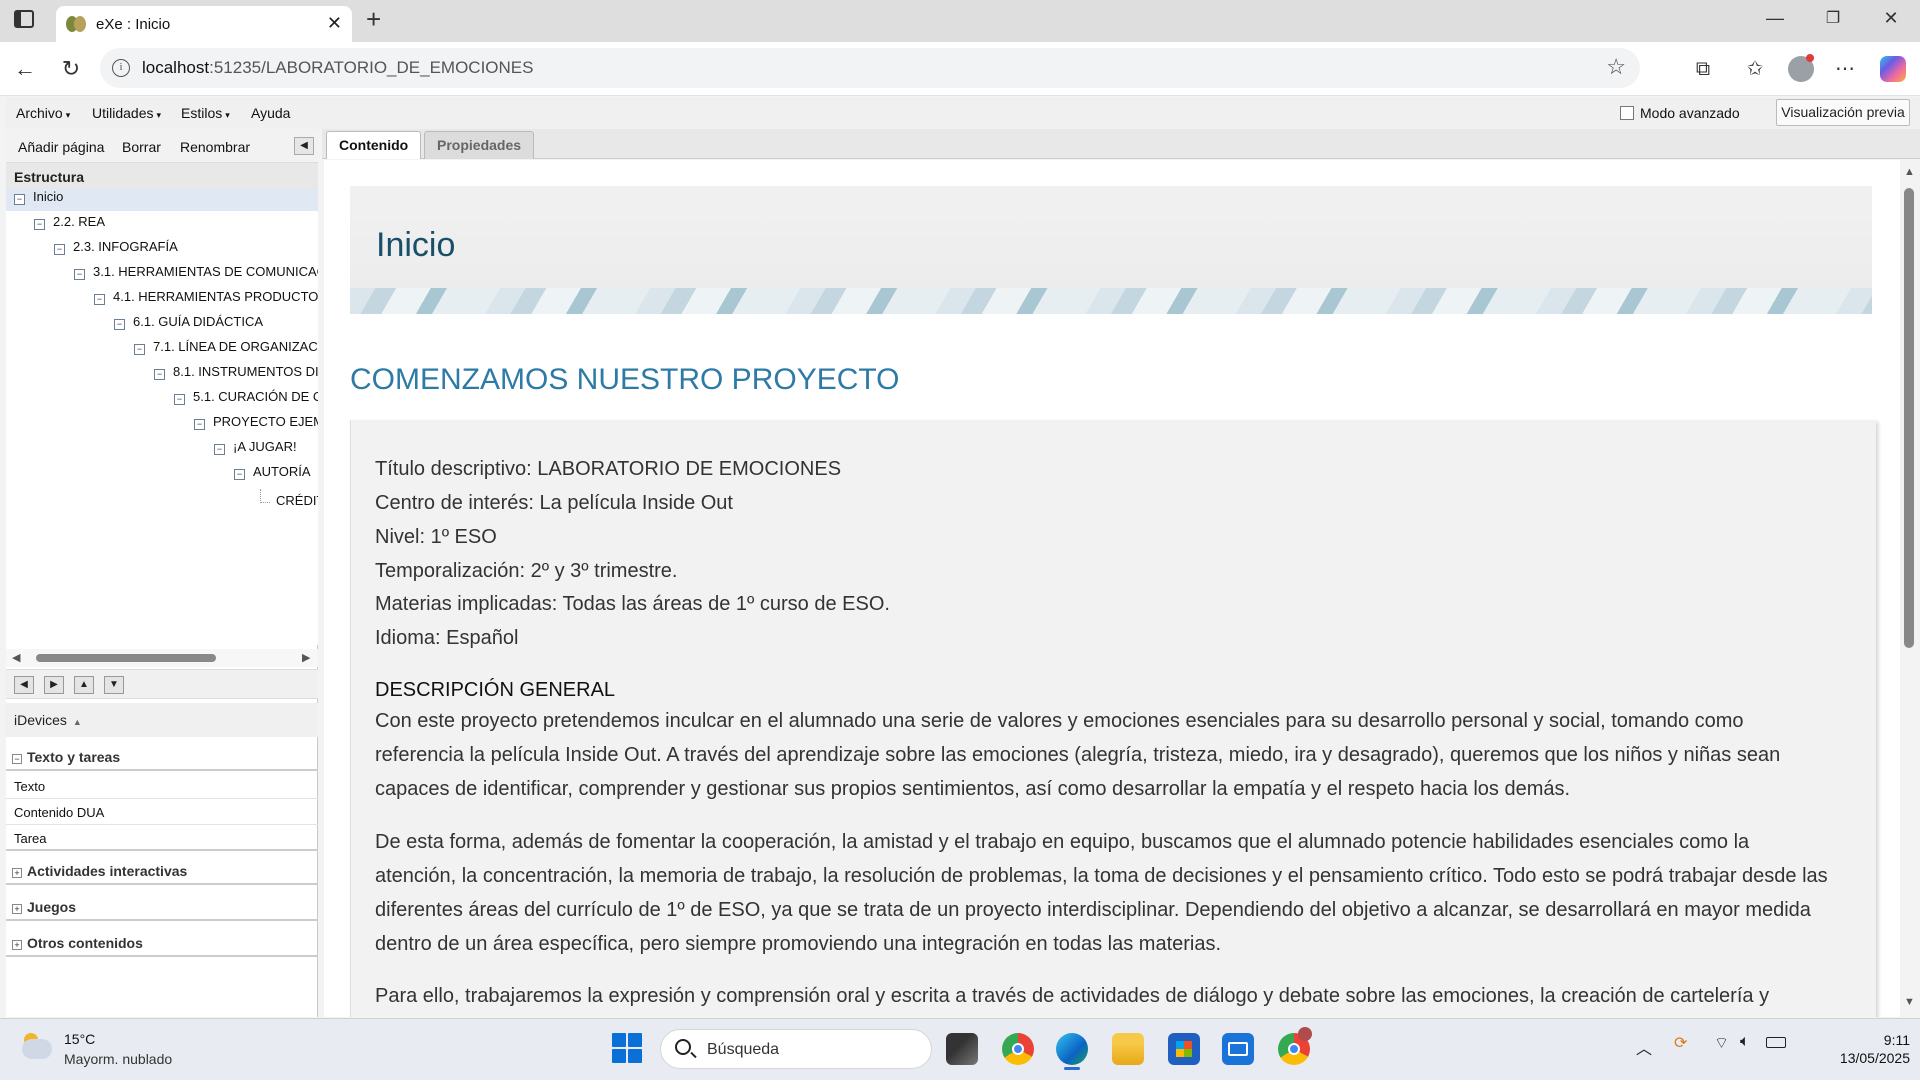 The height and width of the screenshot is (1080, 1920). I want to click on reload-icon: ↻, so click(71, 69).